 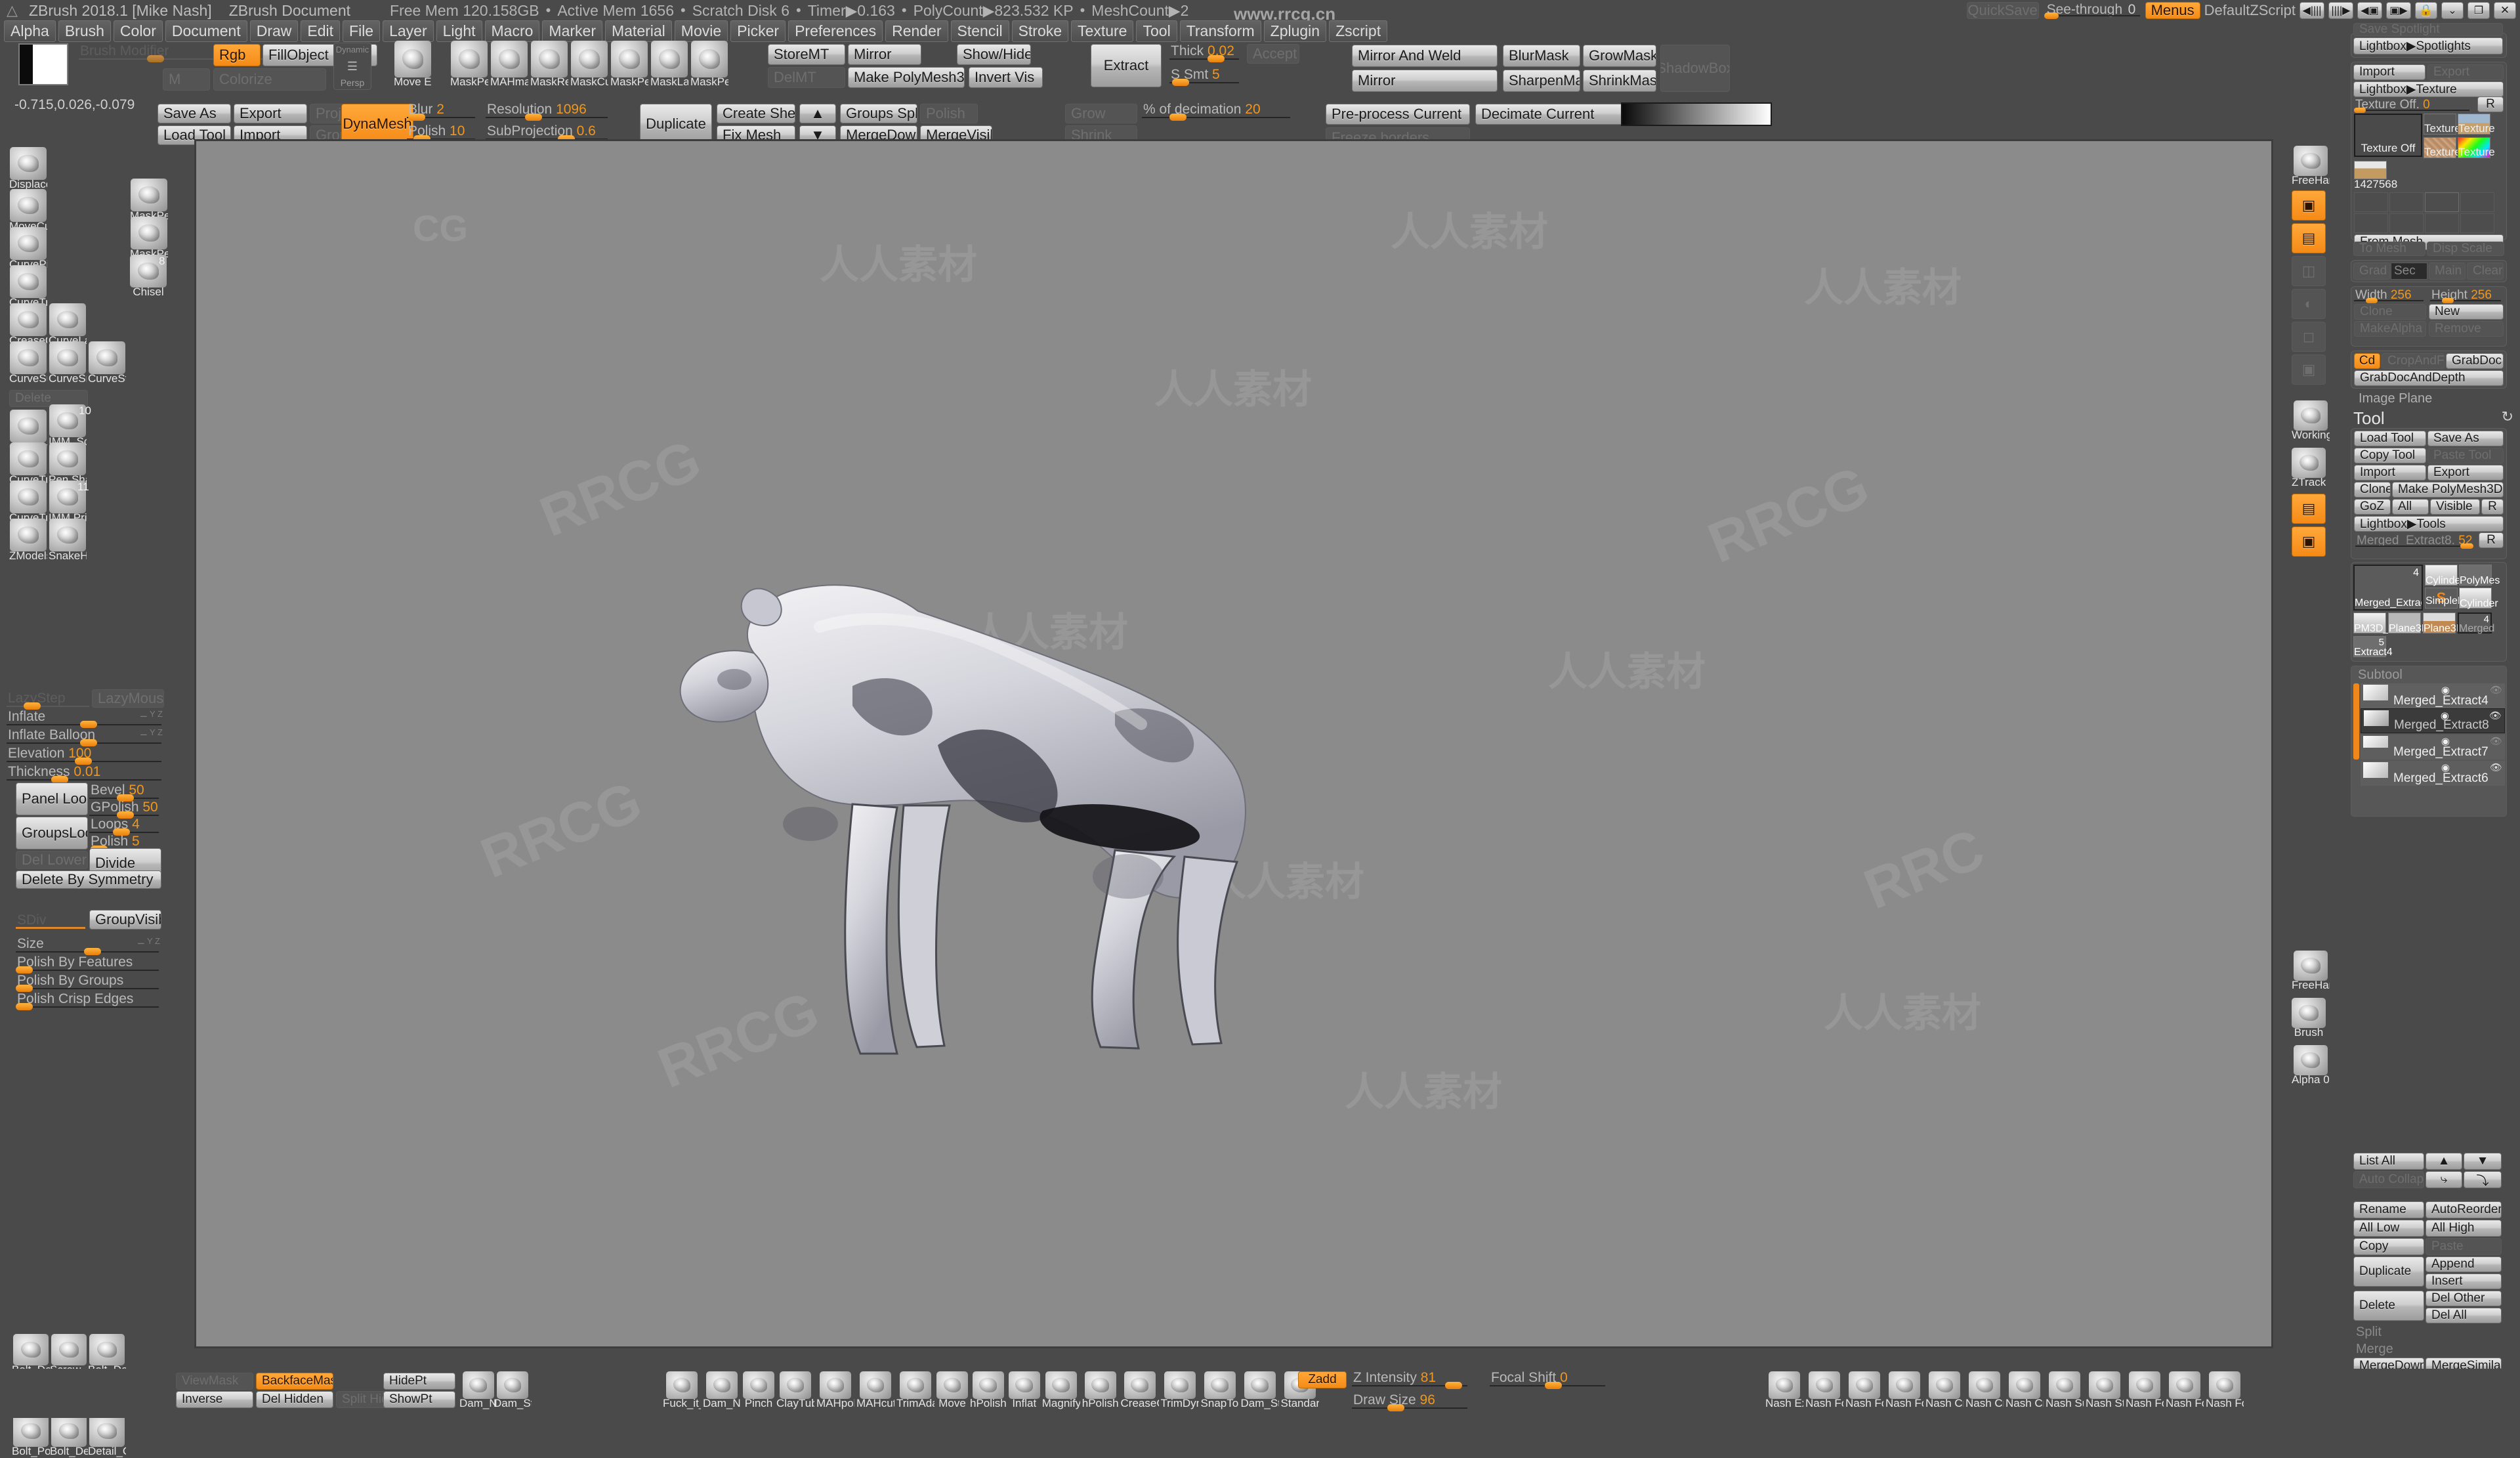 What do you see at coordinates (1205, 53) in the screenshot?
I see `thick-slider: Thick 0.02` at bounding box center [1205, 53].